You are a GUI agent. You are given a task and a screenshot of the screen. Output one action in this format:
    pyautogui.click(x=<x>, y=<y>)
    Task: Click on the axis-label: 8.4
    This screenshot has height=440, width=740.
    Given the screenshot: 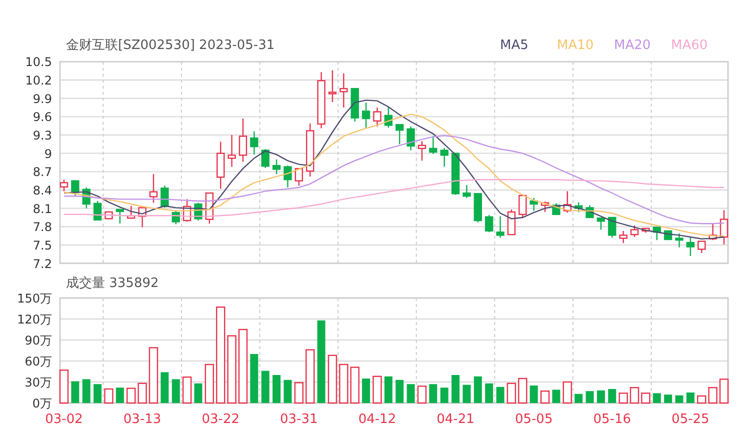 What is the action you would take?
    pyautogui.click(x=42, y=191)
    